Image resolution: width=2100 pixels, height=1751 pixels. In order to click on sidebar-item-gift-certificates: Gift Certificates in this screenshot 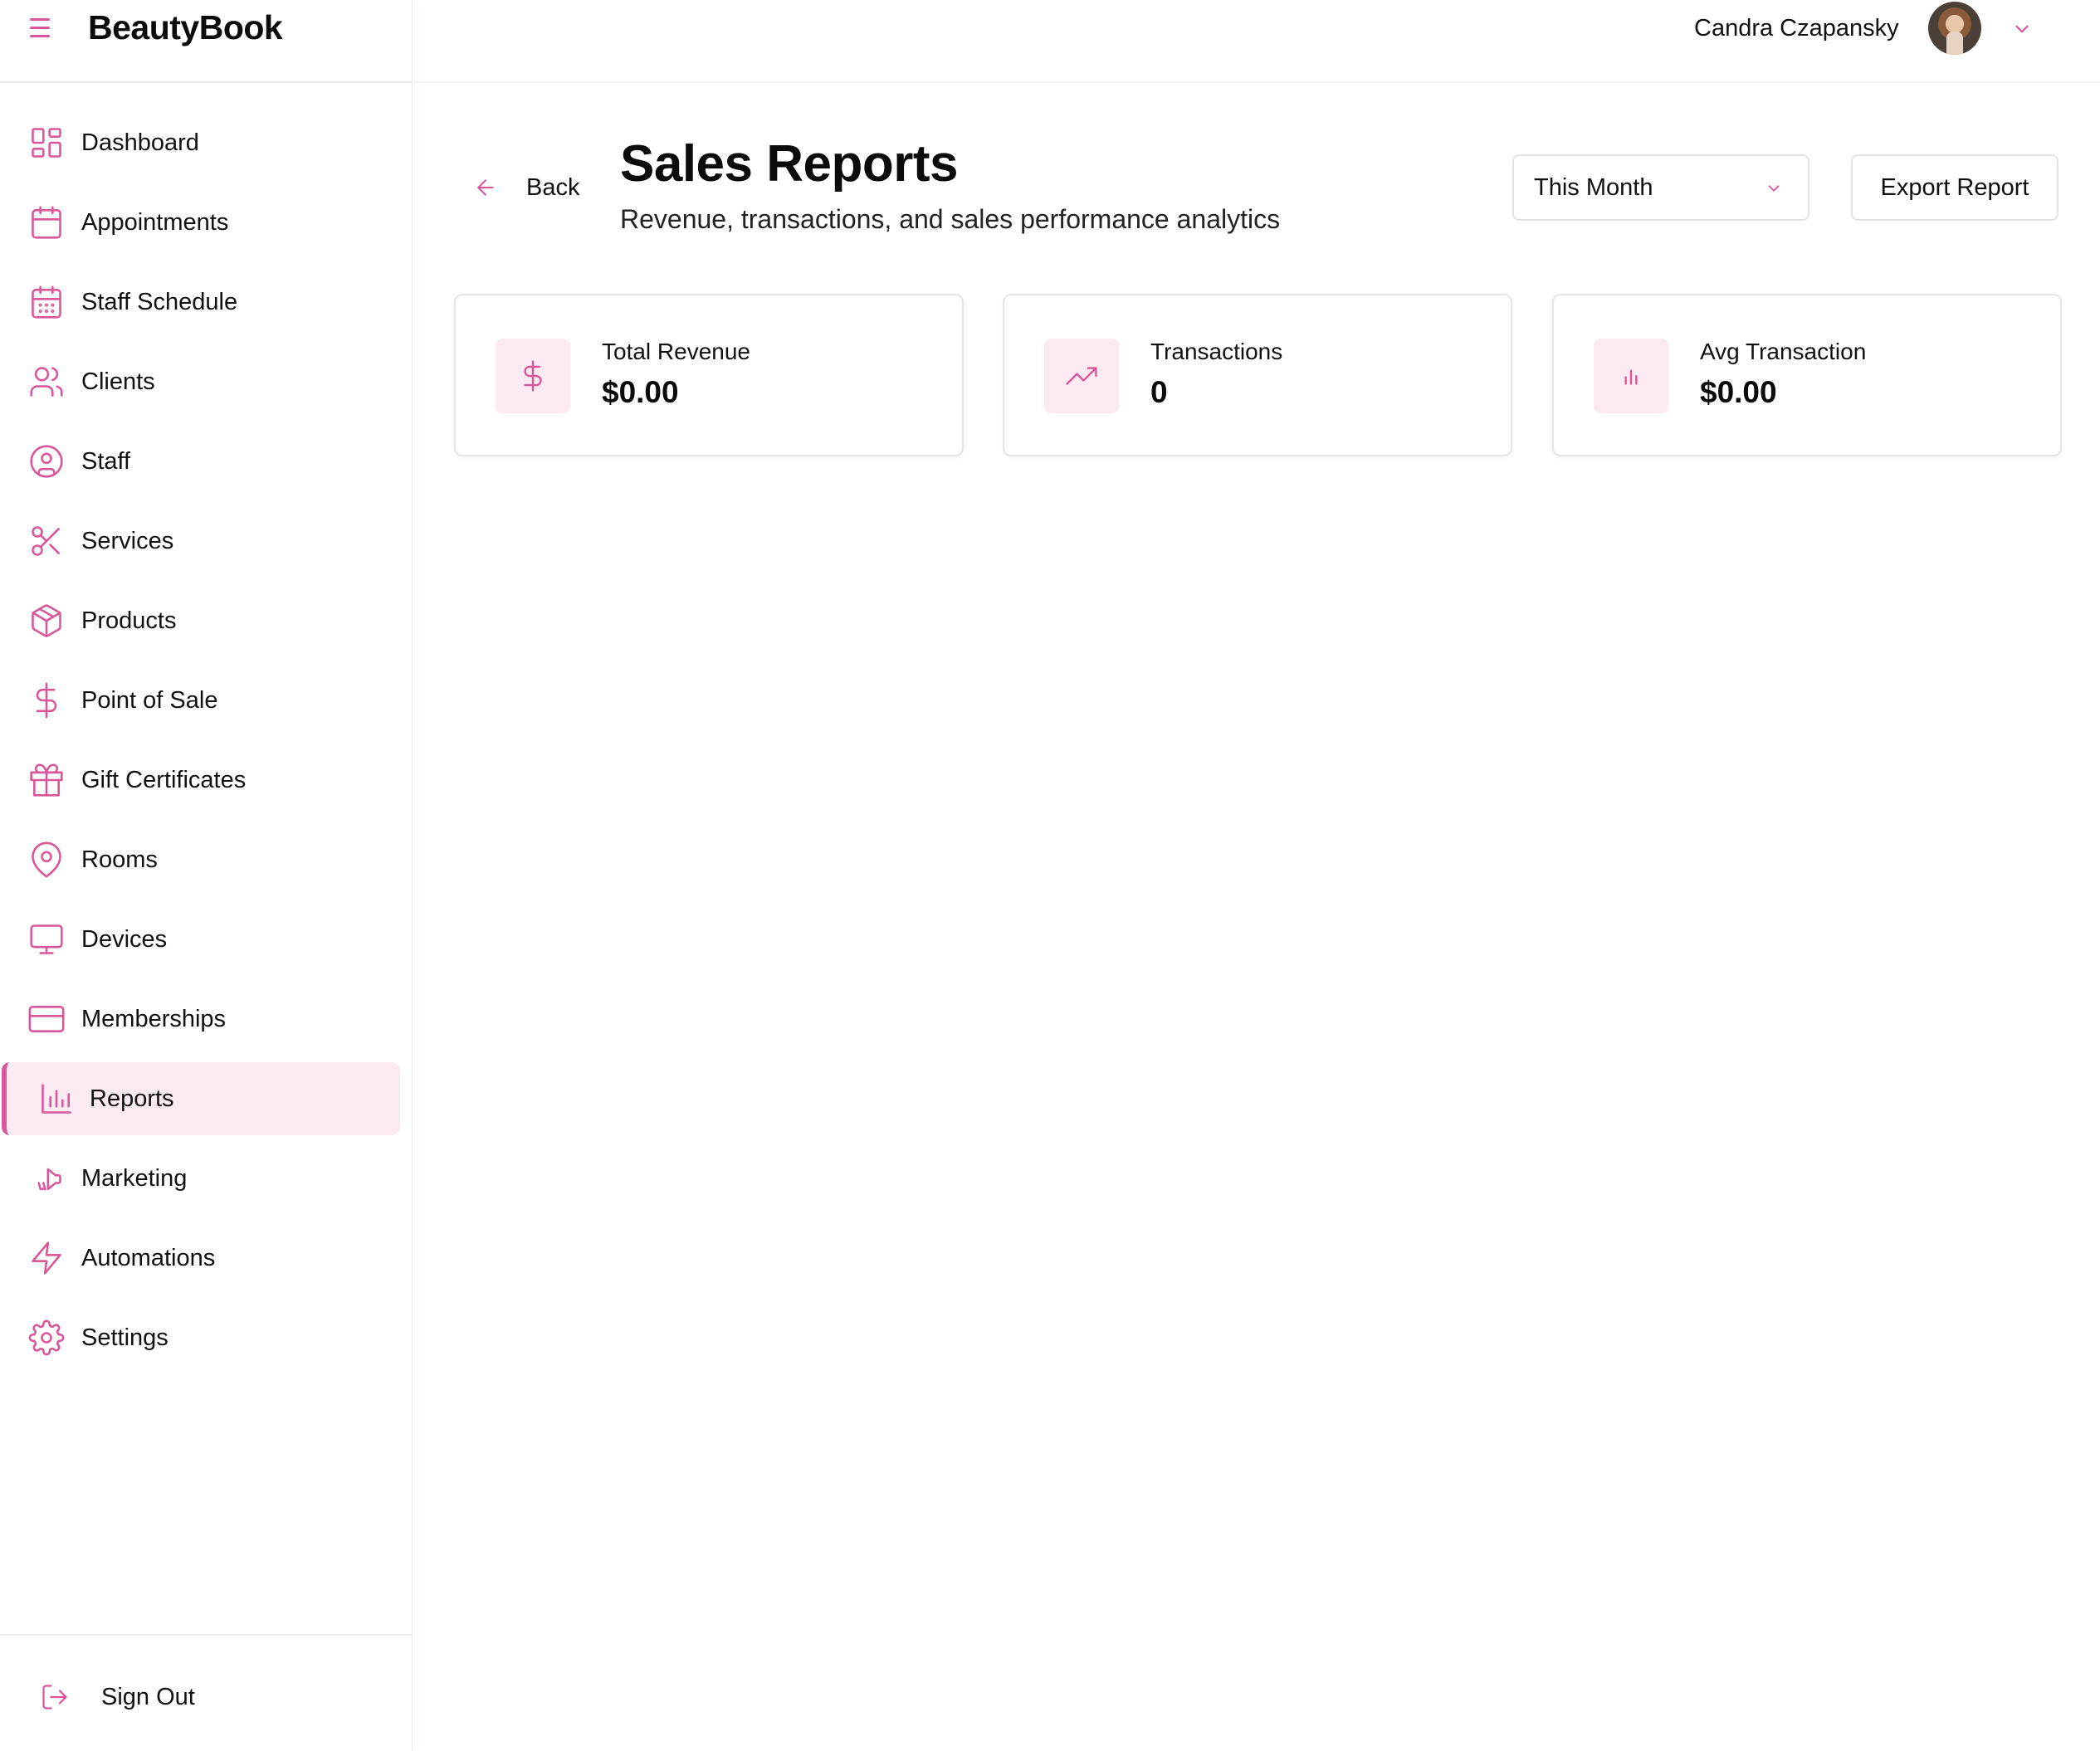, I will do `click(206, 780)`.